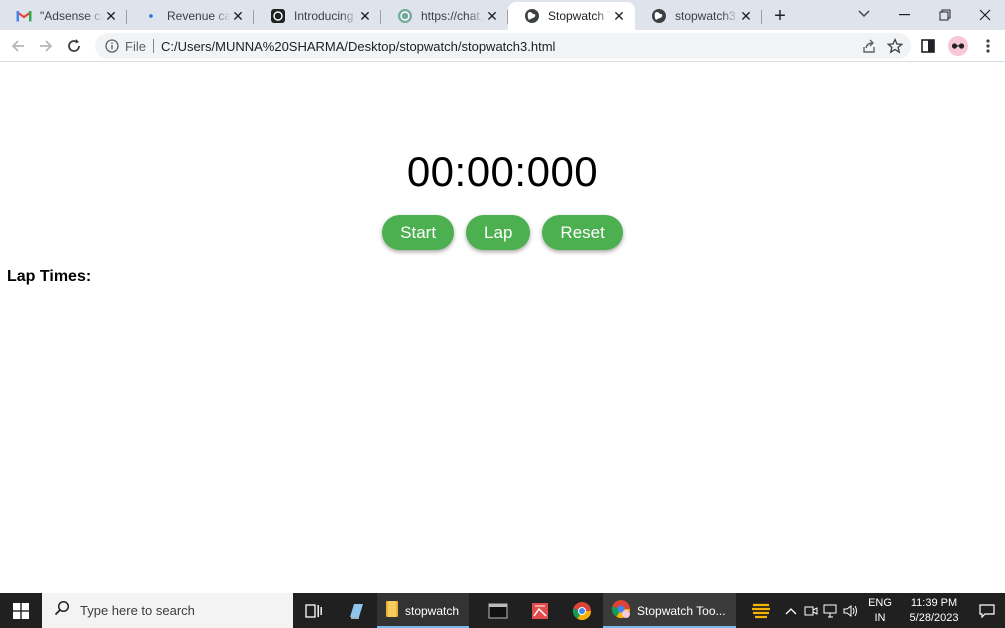 Image resolution: width=1005 pixels, height=628 pixels. I want to click on tab-chat-openai: https://chat.op ✕, so click(444, 16).